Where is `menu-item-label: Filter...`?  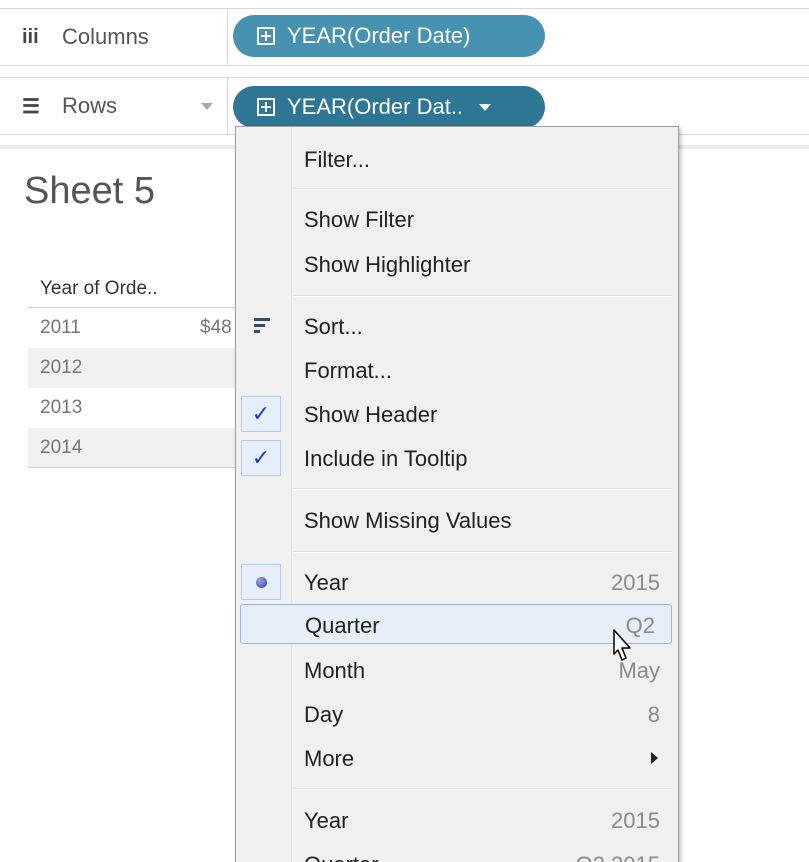 menu-item-label: Filter... is located at coordinates (337, 159).